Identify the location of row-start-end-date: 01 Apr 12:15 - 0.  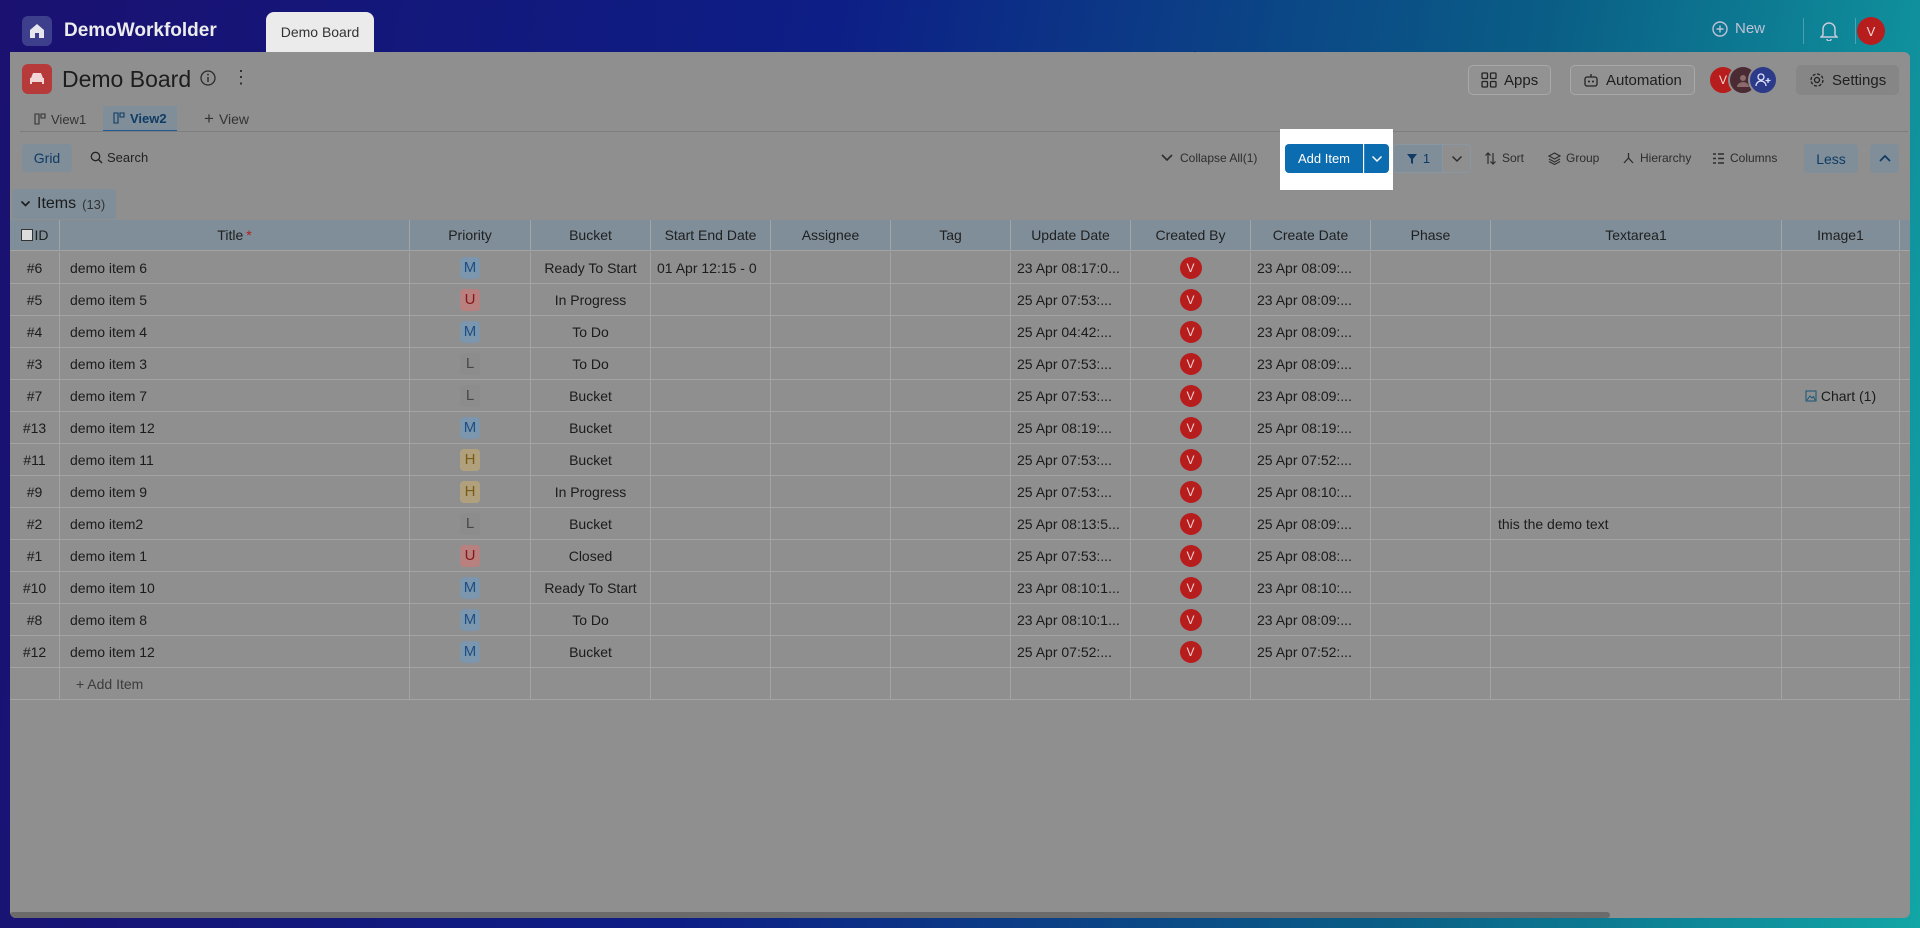
(711, 267).